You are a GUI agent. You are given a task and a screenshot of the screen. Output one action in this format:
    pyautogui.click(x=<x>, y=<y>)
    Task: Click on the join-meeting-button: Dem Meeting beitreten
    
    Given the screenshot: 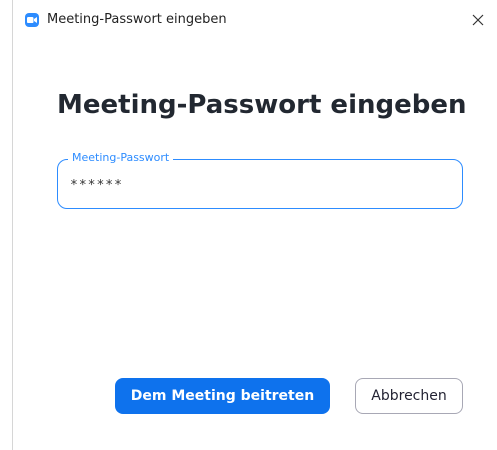 What is the action you would take?
    pyautogui.click(x=222, y=396)
    